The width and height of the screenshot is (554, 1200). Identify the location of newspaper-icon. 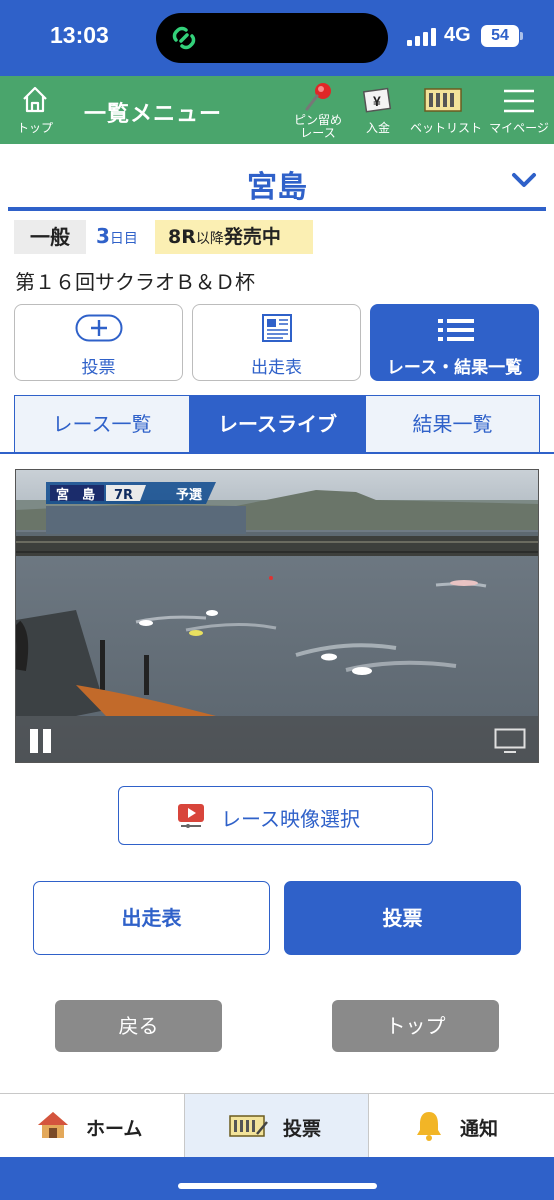
(277, 328).